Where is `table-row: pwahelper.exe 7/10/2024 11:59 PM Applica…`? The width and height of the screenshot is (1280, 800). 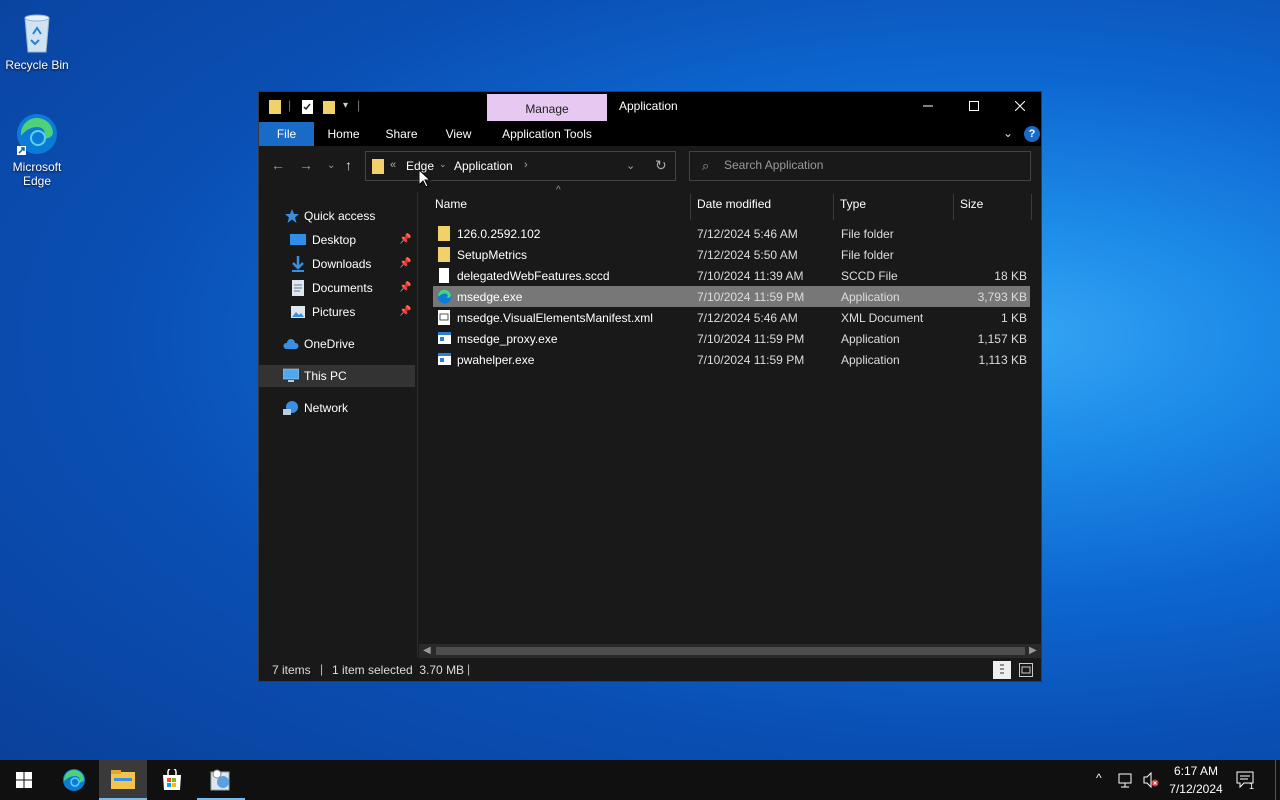
table-row: pwahelper.exe 7/10/2024 11:59 PM Applica… is located at coordinates (731, 359).